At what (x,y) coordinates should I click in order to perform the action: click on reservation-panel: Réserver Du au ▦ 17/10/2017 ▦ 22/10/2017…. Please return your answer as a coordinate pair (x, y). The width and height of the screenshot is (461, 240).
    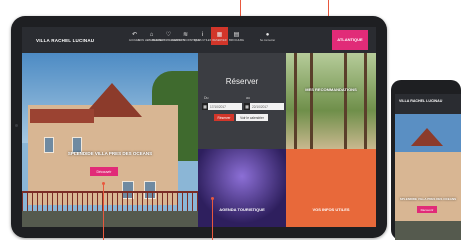
    Looking at the image, I should click on (242, 101).